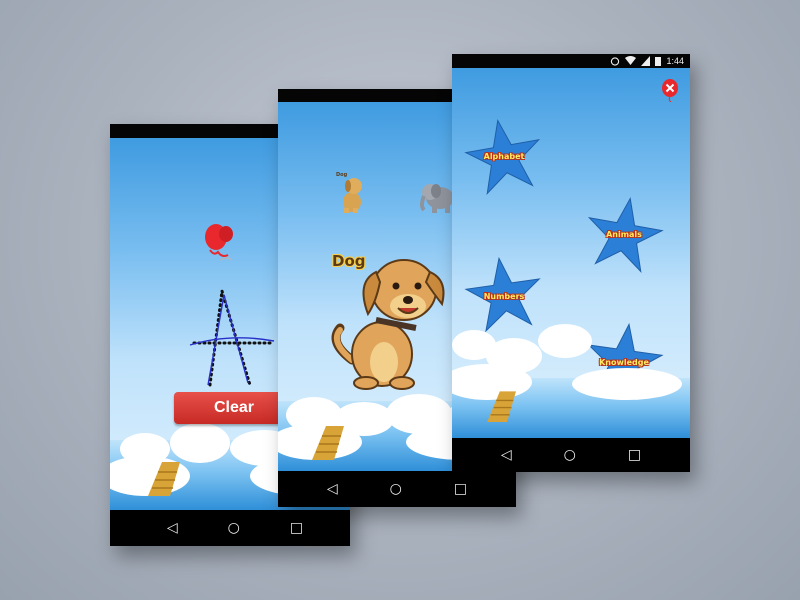  Describe the element at coordinates (571, 61) in the screenshot. I see `status-bar: 1:44` at that location.